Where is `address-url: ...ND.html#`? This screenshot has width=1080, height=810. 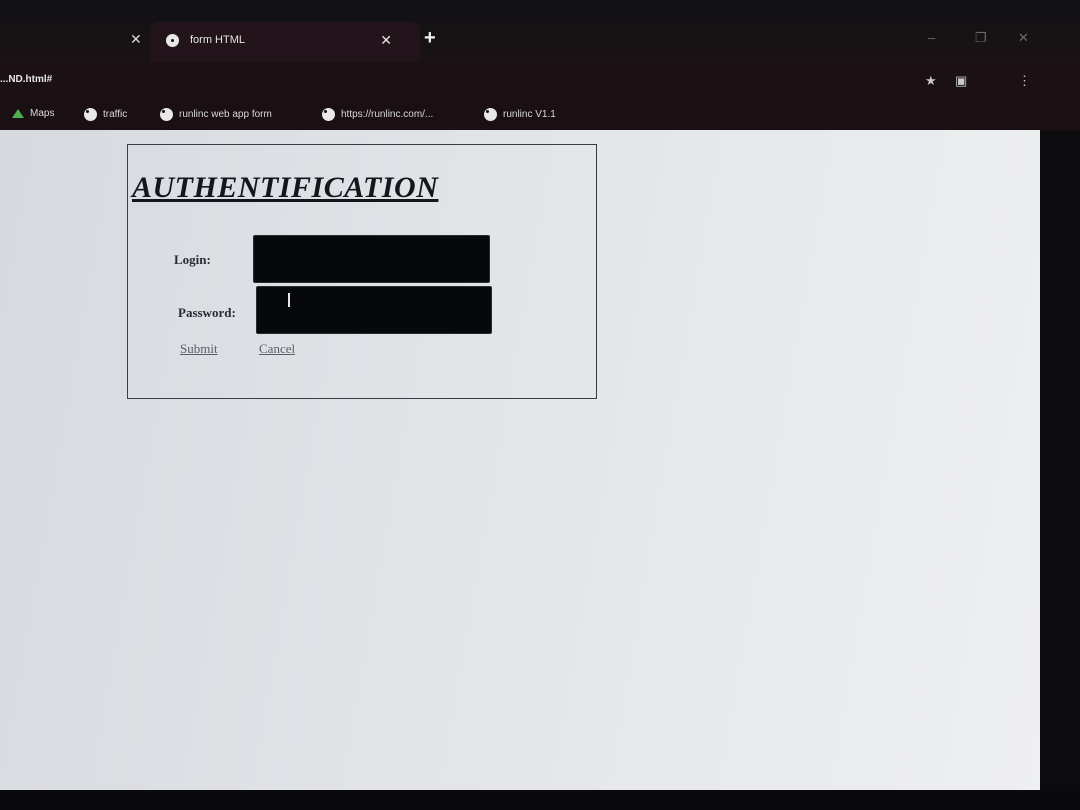 address-url: ...ND.html# is located at coordinates (26, 79).